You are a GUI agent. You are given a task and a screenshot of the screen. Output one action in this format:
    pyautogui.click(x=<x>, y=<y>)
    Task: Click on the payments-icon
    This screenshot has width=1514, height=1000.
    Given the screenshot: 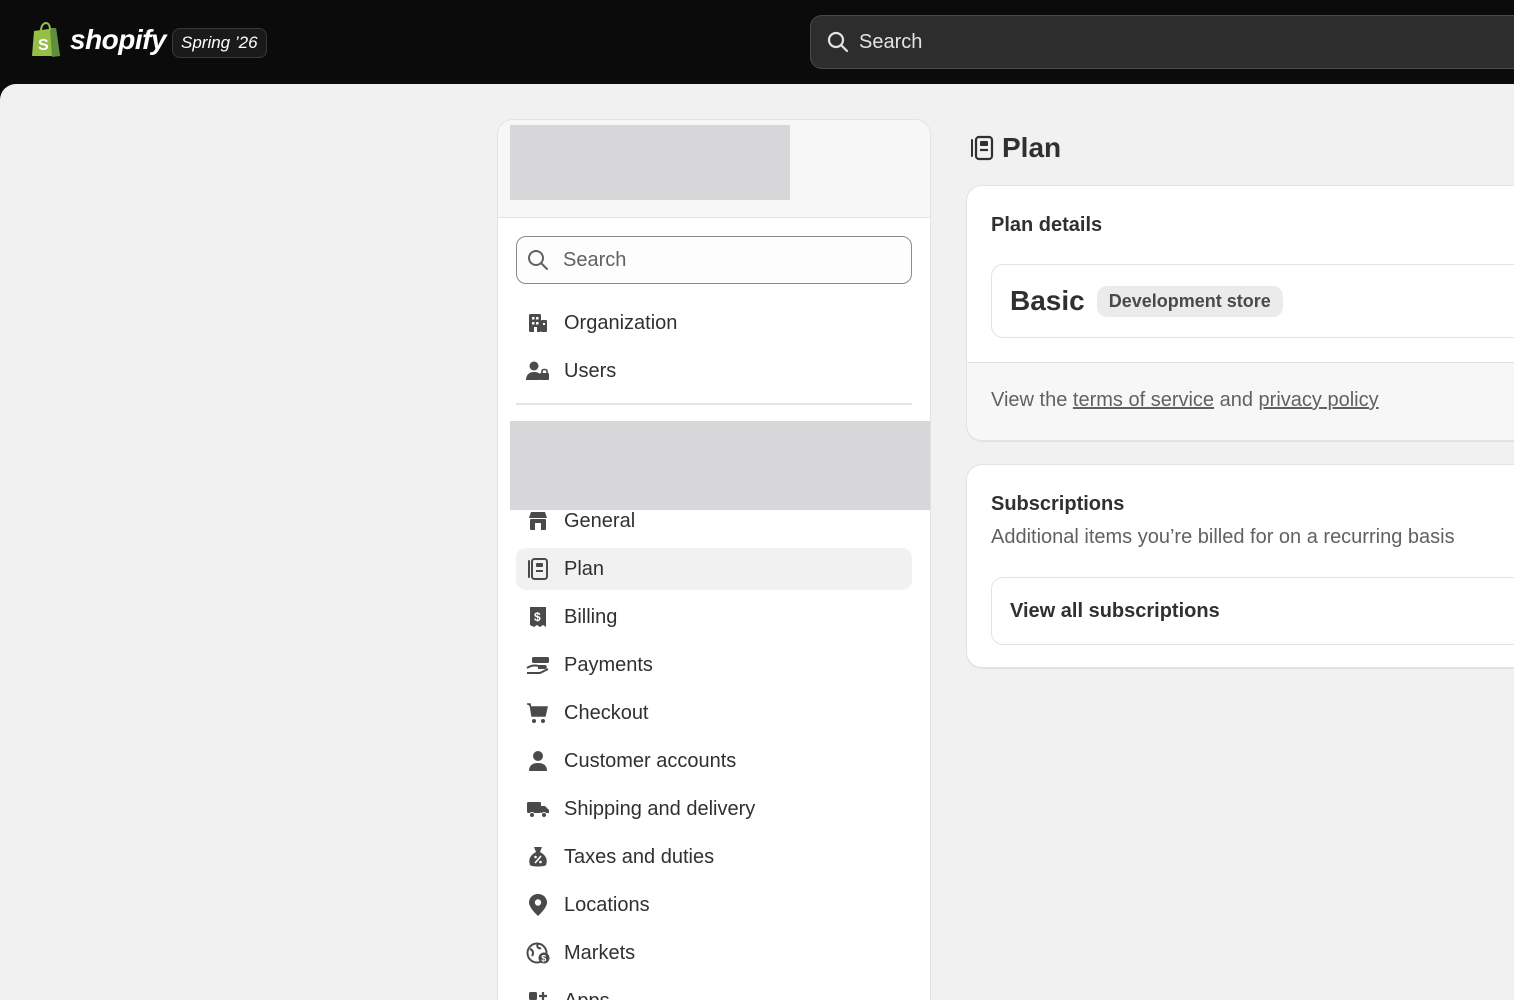 What is the action you would take?
    pyautogui.click(x=538, y=665)
    